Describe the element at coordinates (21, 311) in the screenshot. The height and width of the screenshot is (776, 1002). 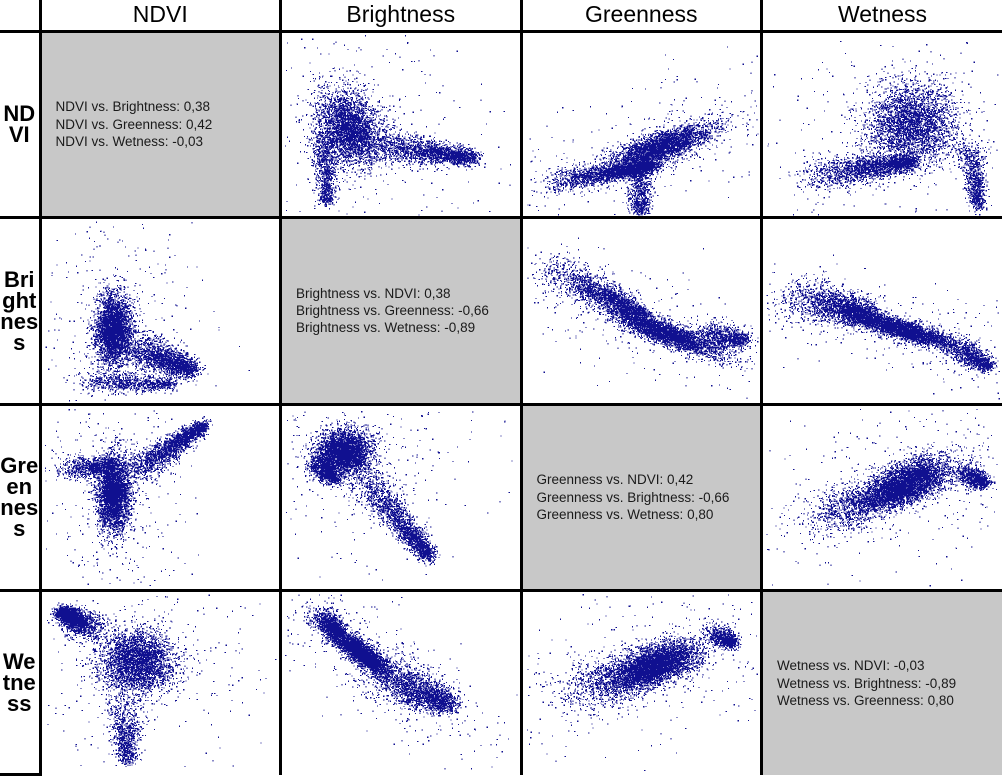
I see `row-header-brightness: Brightness` at that location.